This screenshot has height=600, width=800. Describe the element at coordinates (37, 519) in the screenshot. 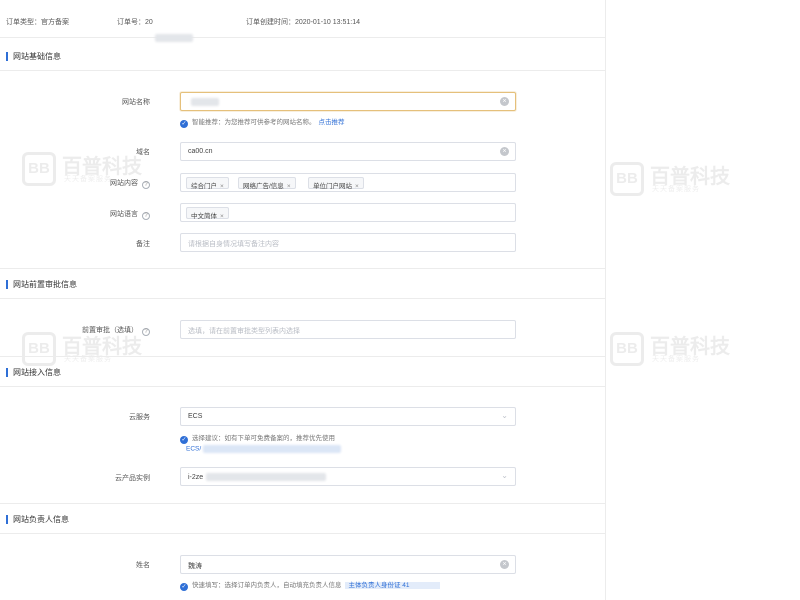

I see `section-title-owner: 网站负责人信息` at that location.